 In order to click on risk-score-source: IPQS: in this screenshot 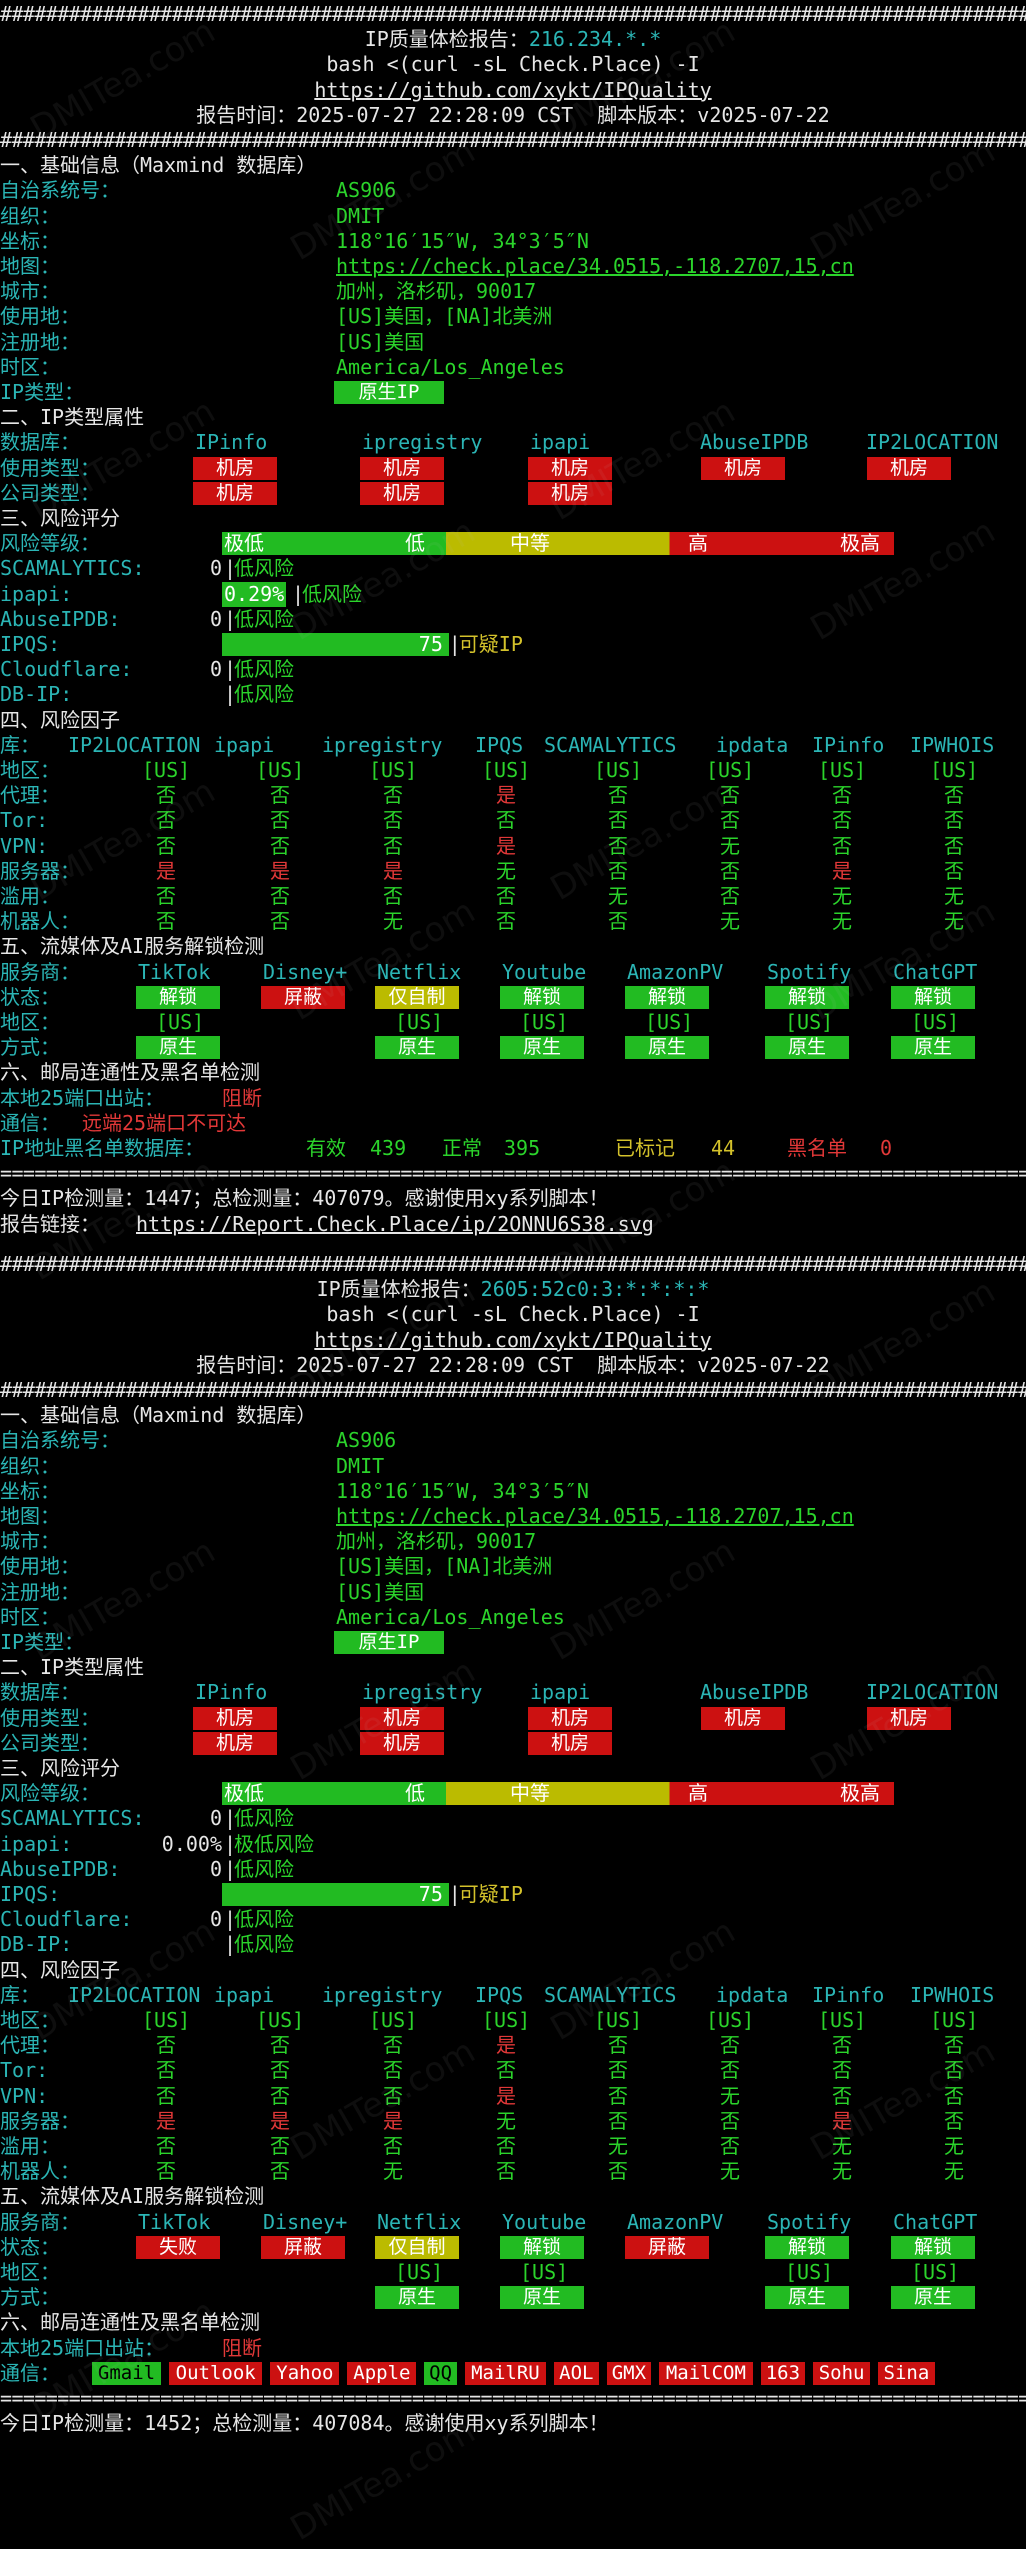, I will do `click(30, 644)`.